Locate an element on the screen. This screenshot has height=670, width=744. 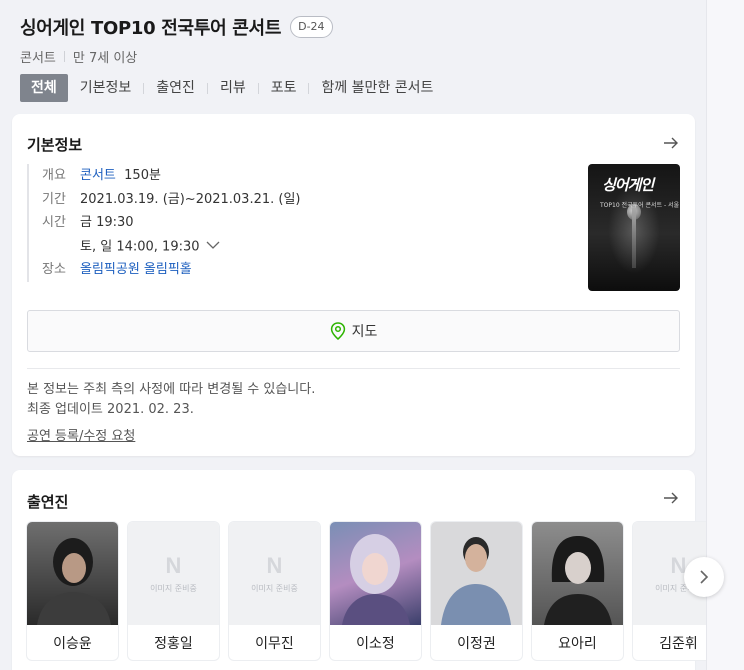
chevron-right-icon is located at coordinates (704, 577).